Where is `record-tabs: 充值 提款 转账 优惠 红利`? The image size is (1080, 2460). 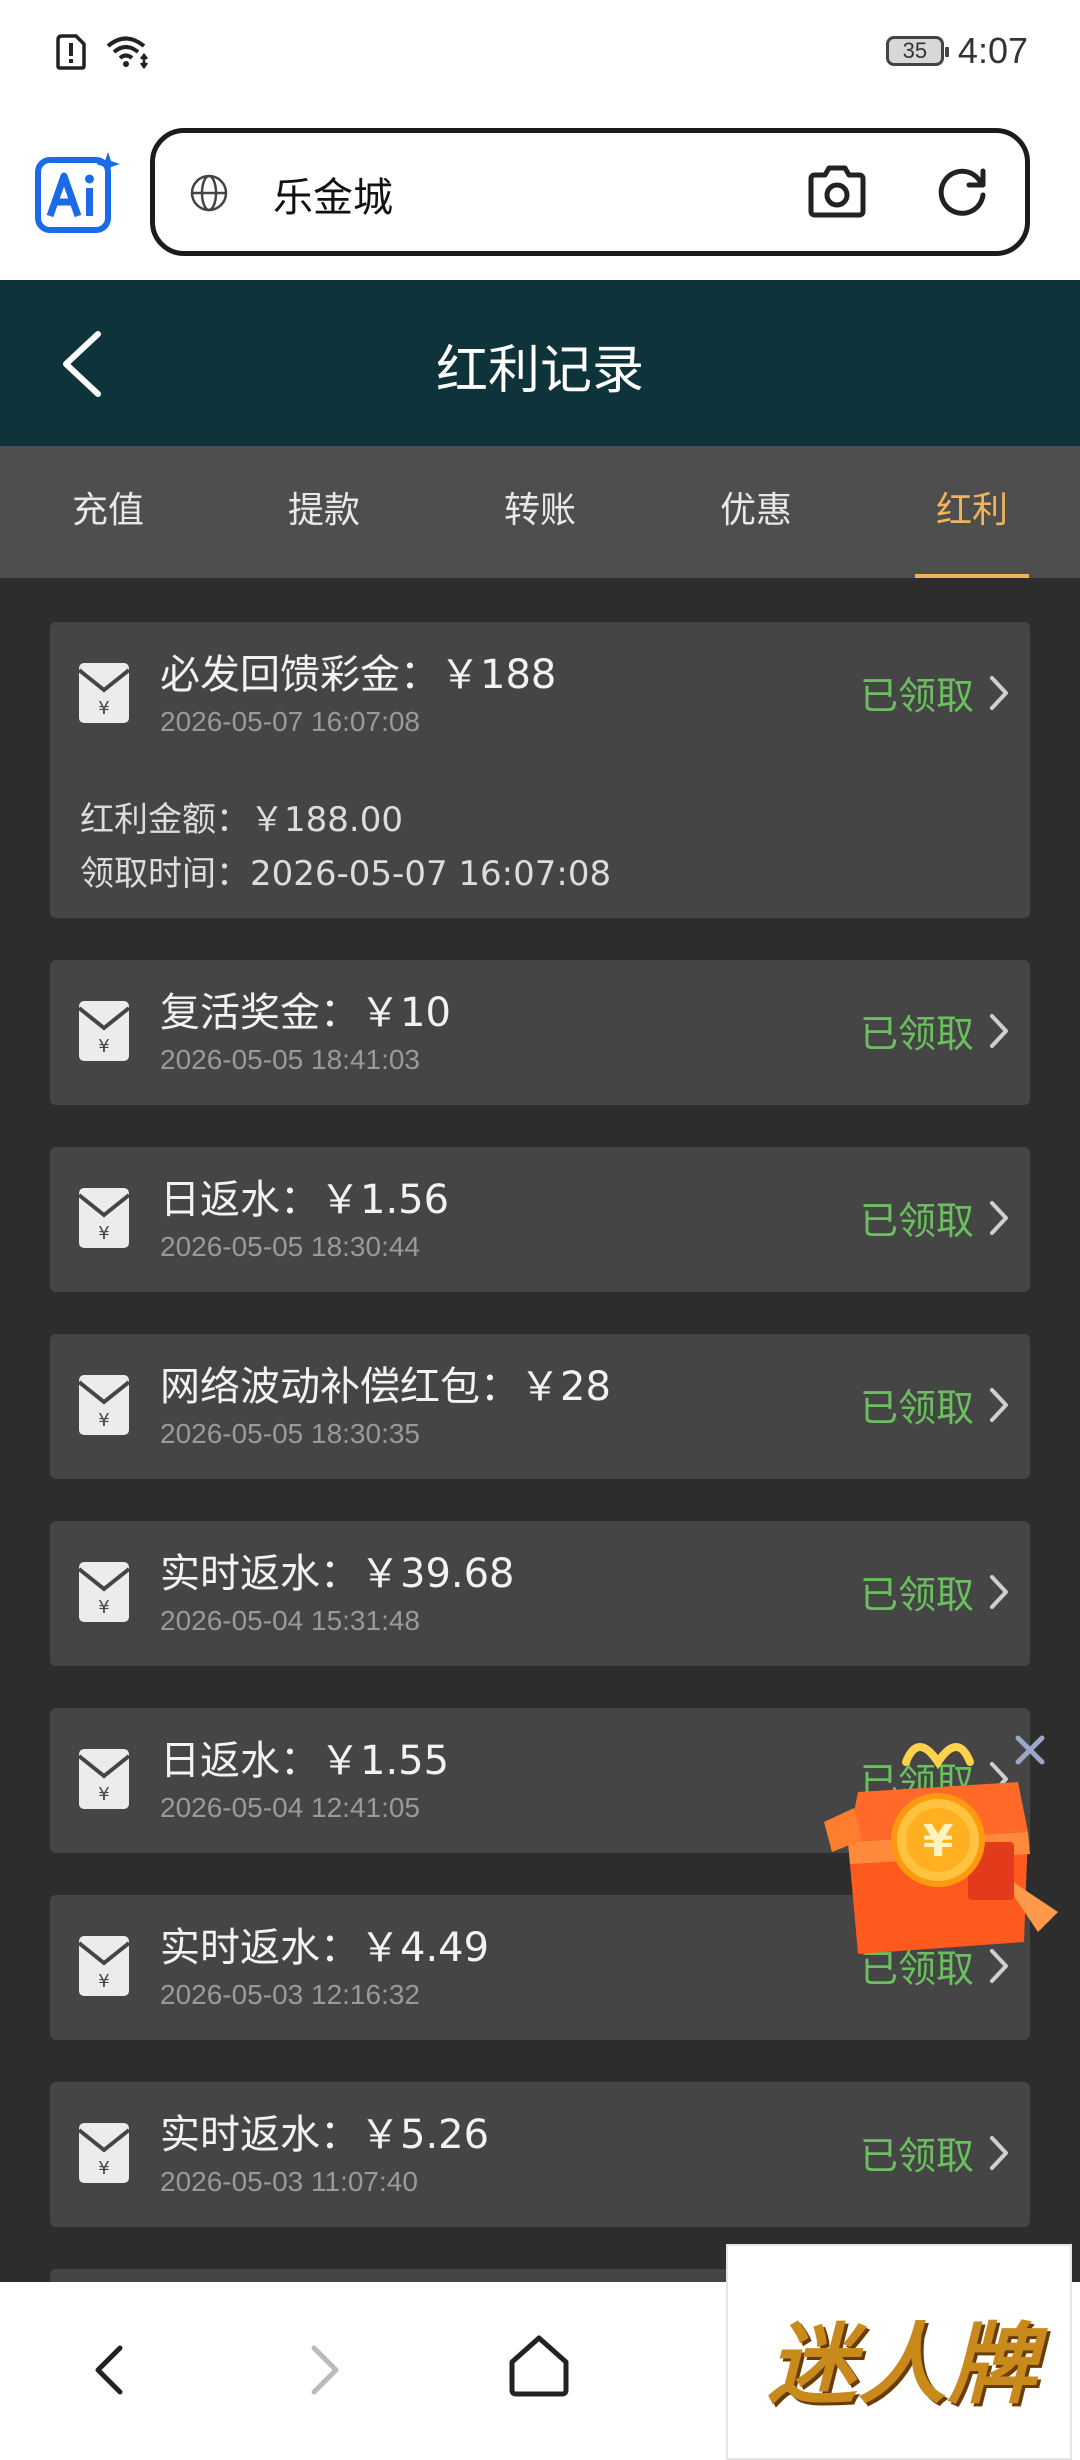
record-tabs: 充值 提款 转账 优惠 红利 is located at coordinates (540, 512).